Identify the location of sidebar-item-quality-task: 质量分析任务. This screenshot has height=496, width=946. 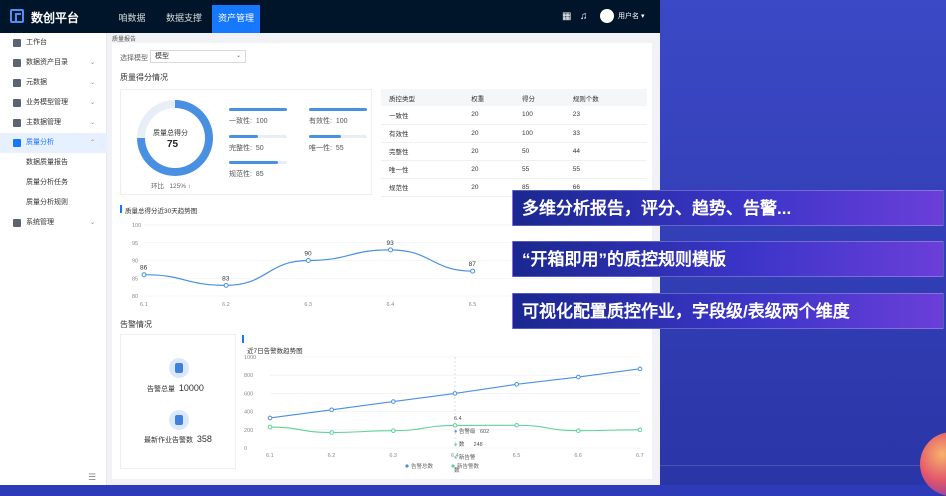
(53, 183).